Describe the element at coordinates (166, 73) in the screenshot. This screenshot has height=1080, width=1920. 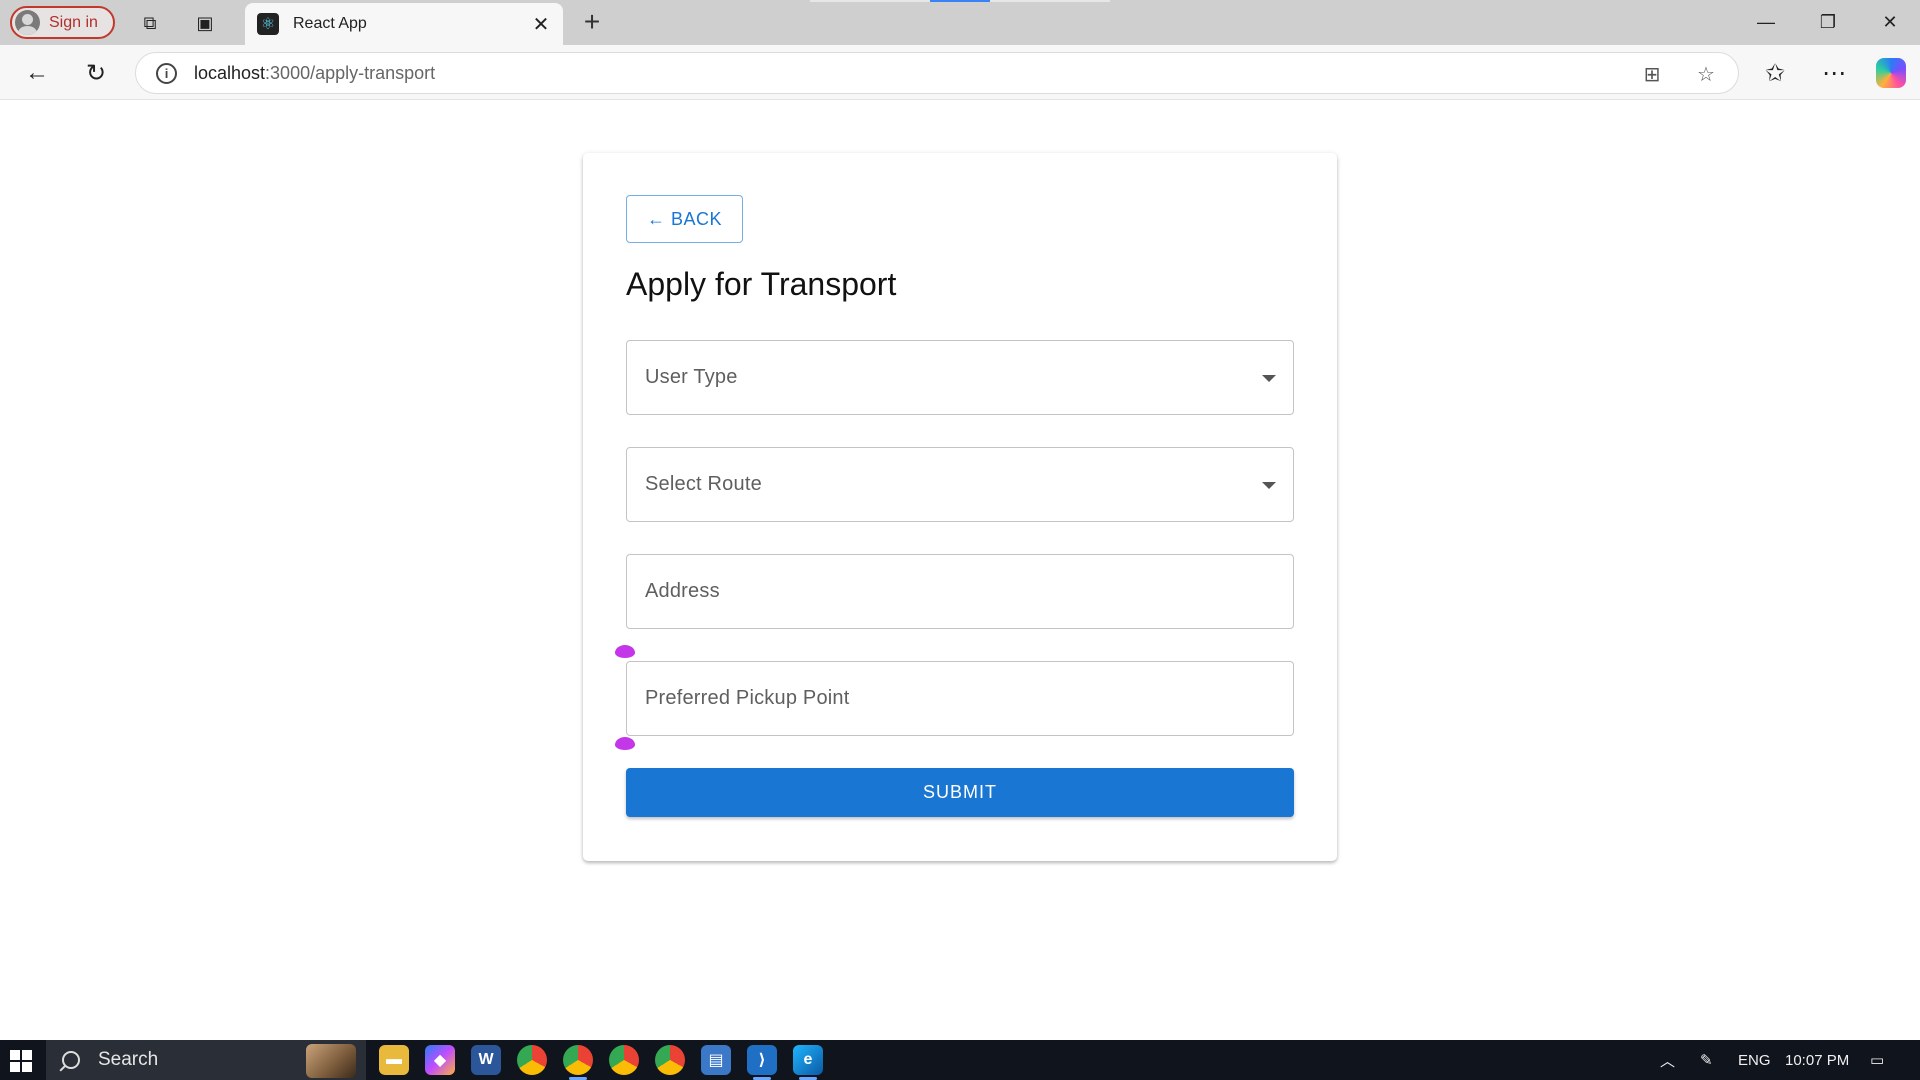
I see `site-info-icon: i` at that location.